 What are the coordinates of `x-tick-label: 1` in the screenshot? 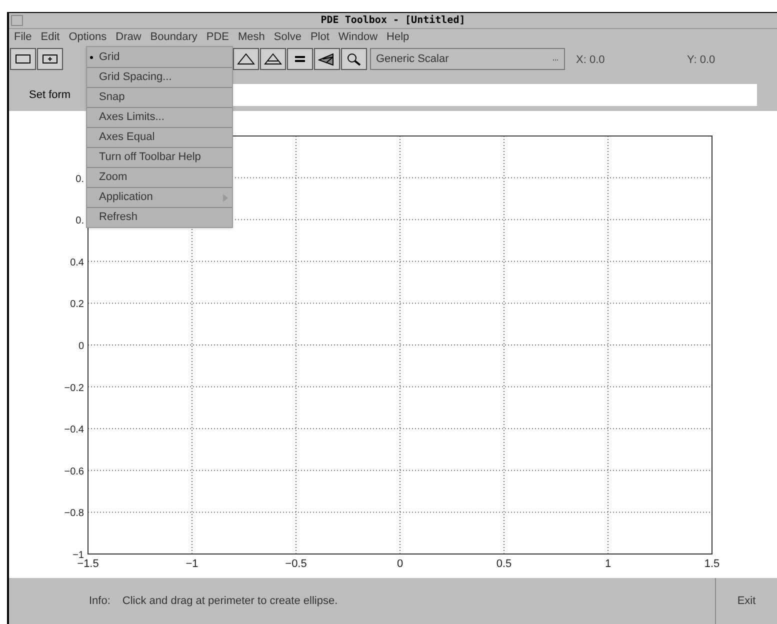 It's located at (608, 564).